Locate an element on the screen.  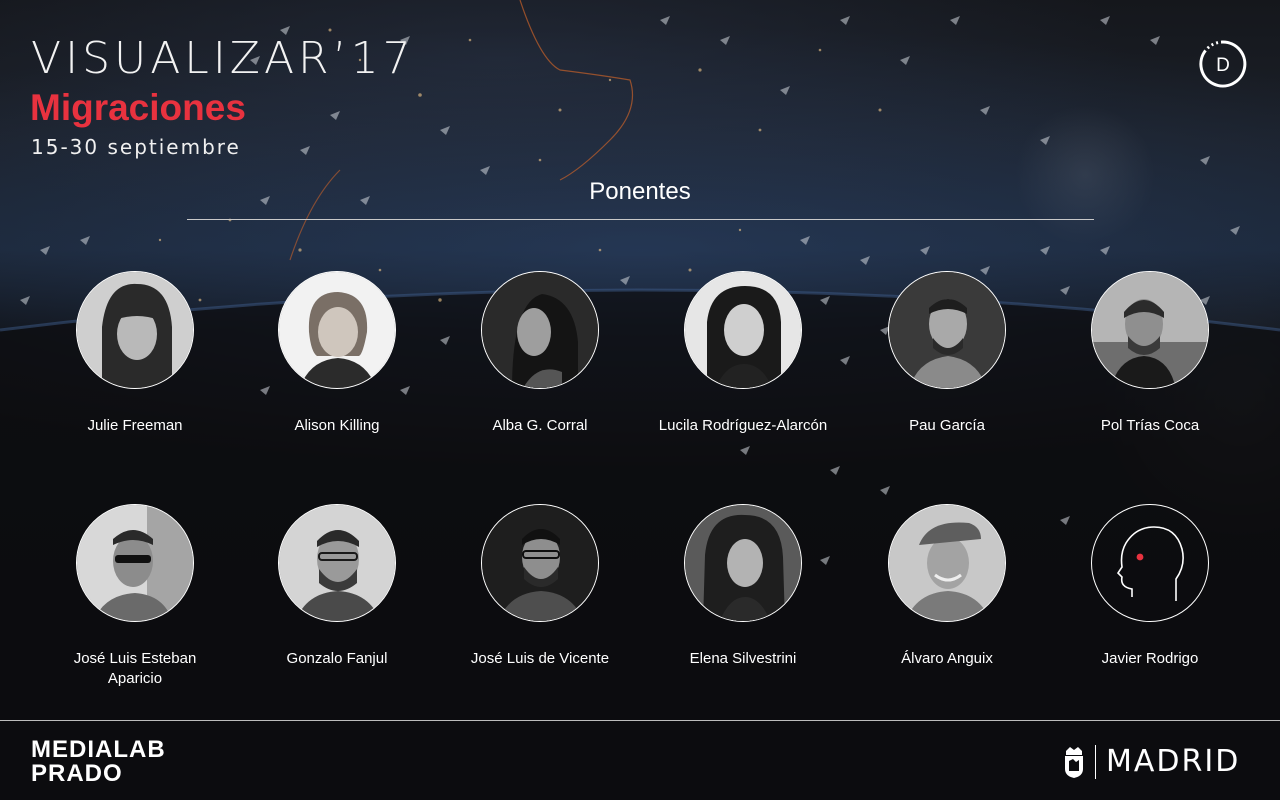
speaker-name: Gonzalo Fanjul is located at coordinates (337, 658).